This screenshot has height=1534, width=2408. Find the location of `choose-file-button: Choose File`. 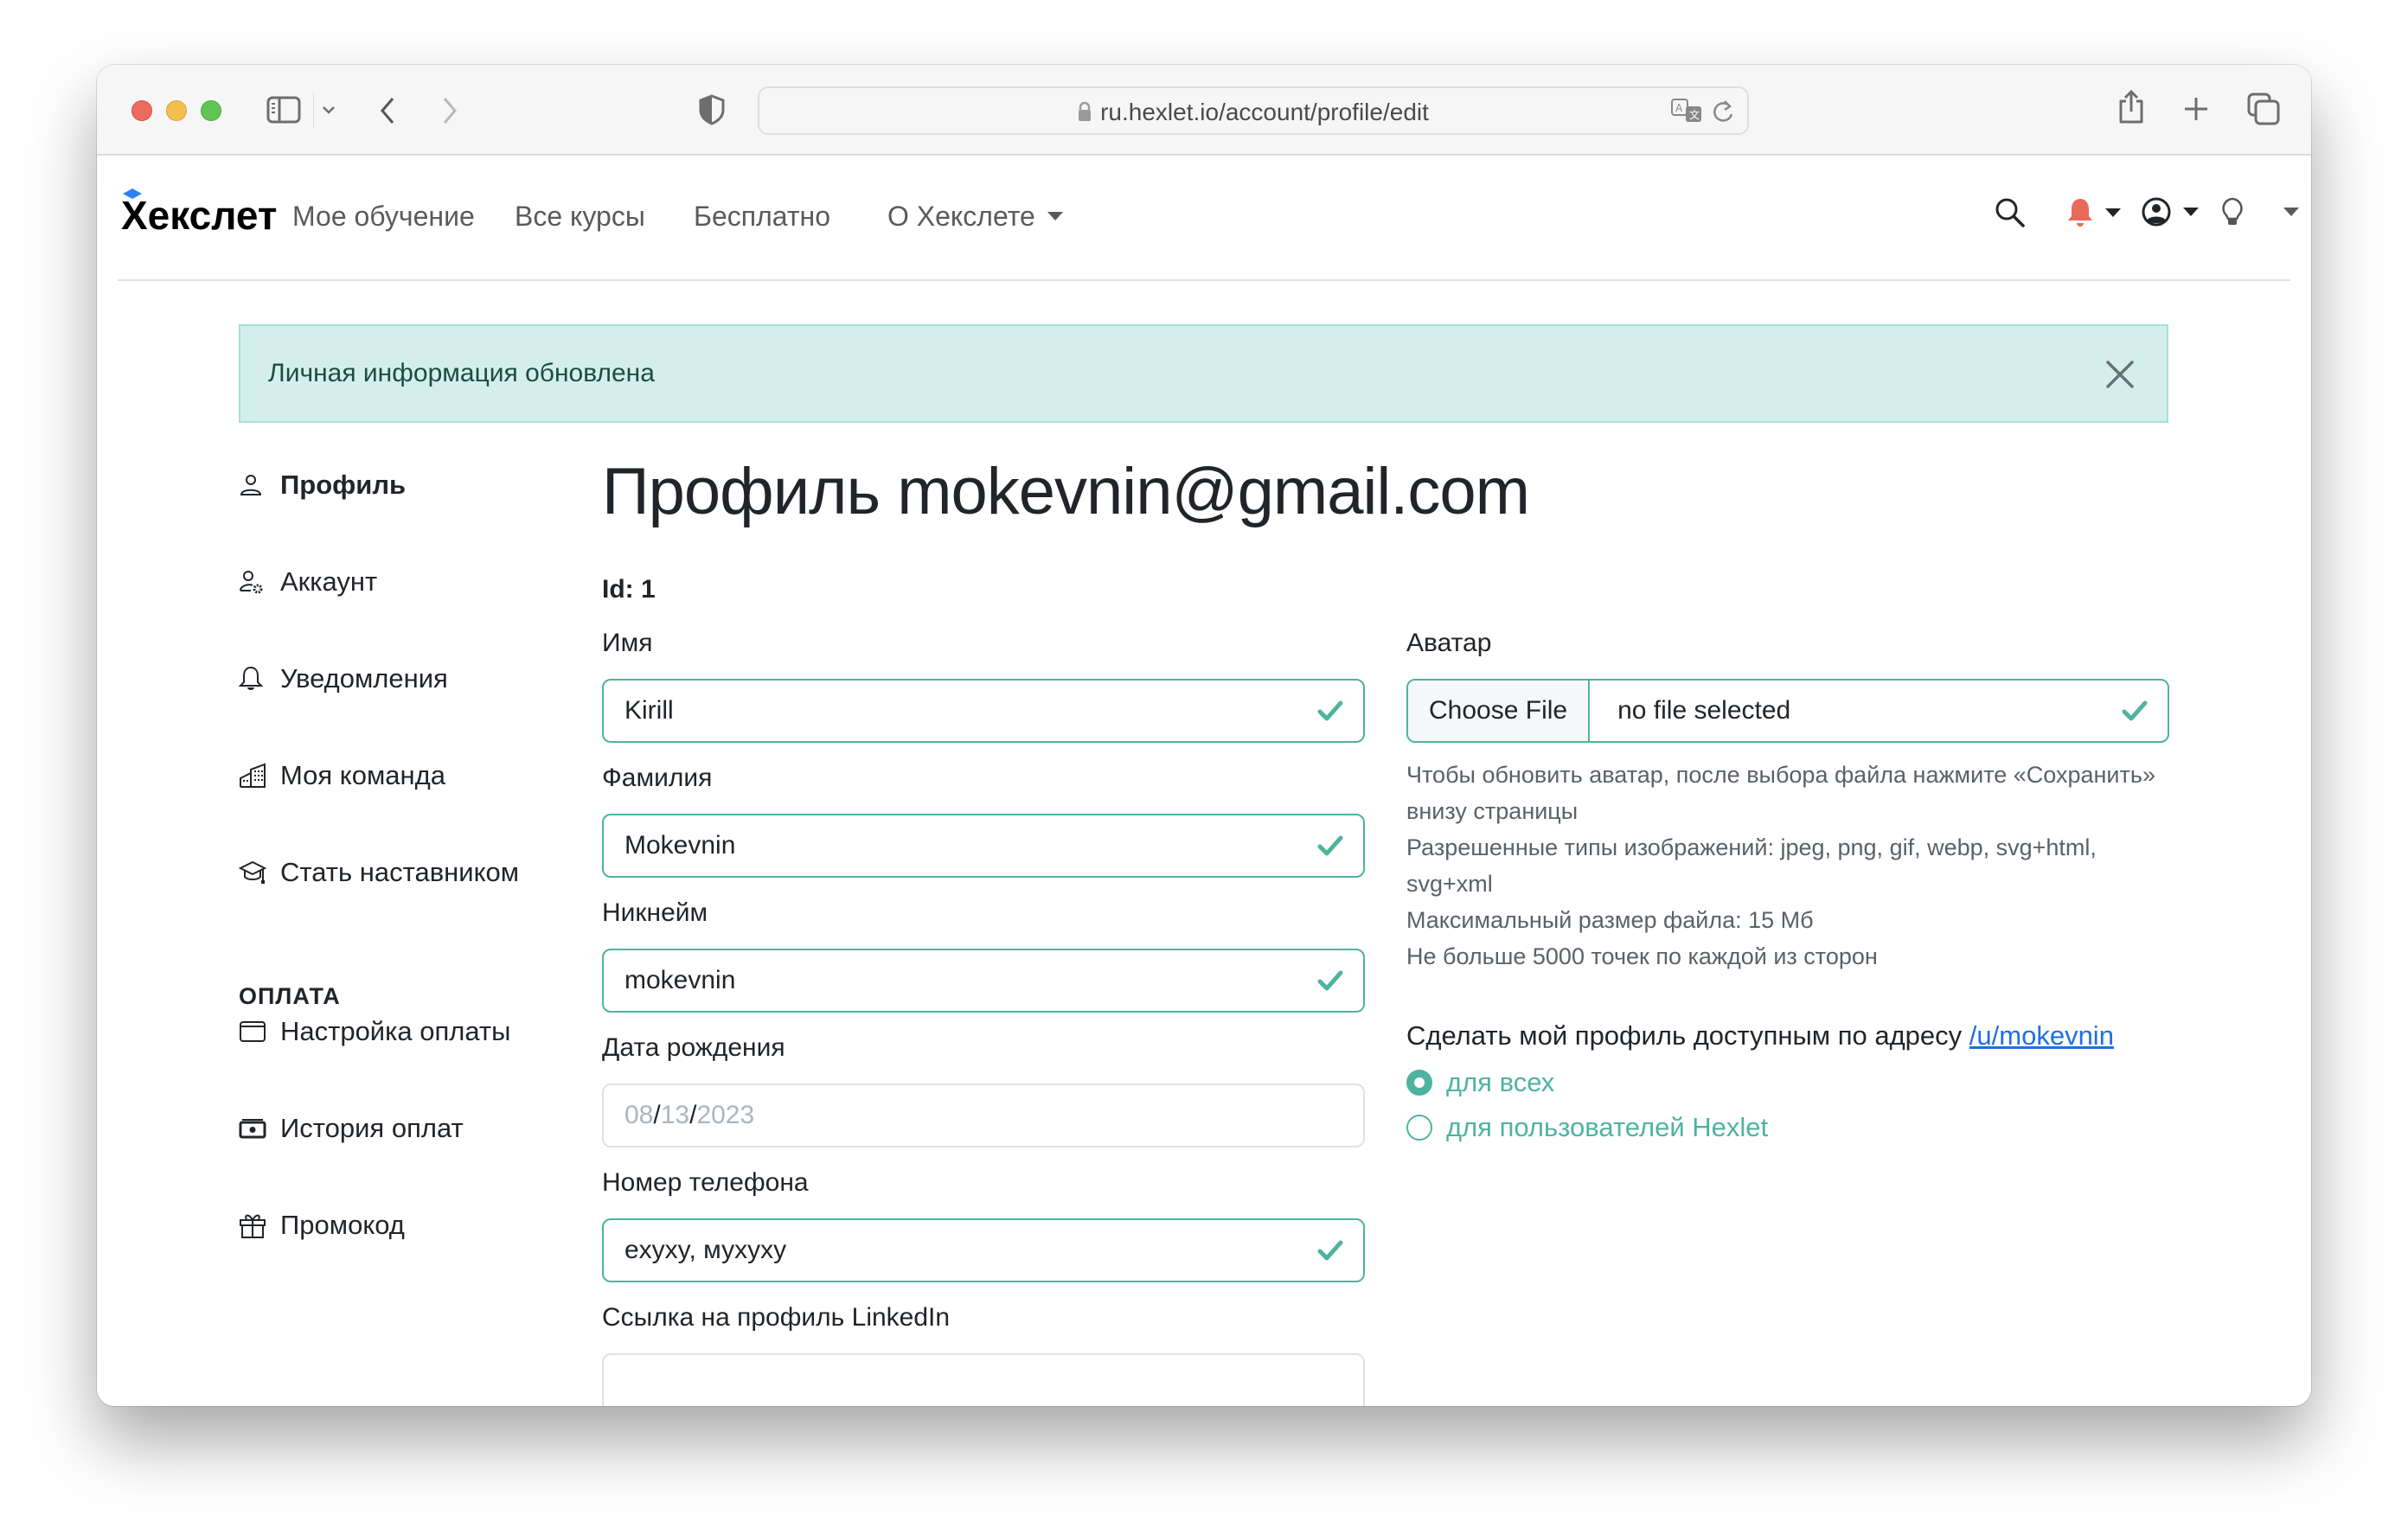

choose-file-button: Choose File is located at coordinates (1499, 711).